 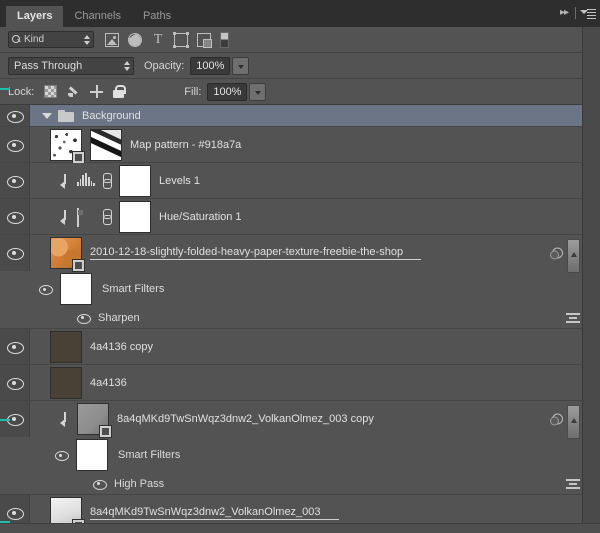 I want to click on visibility-toggle-paper-texture, so click(x=15, y=253).